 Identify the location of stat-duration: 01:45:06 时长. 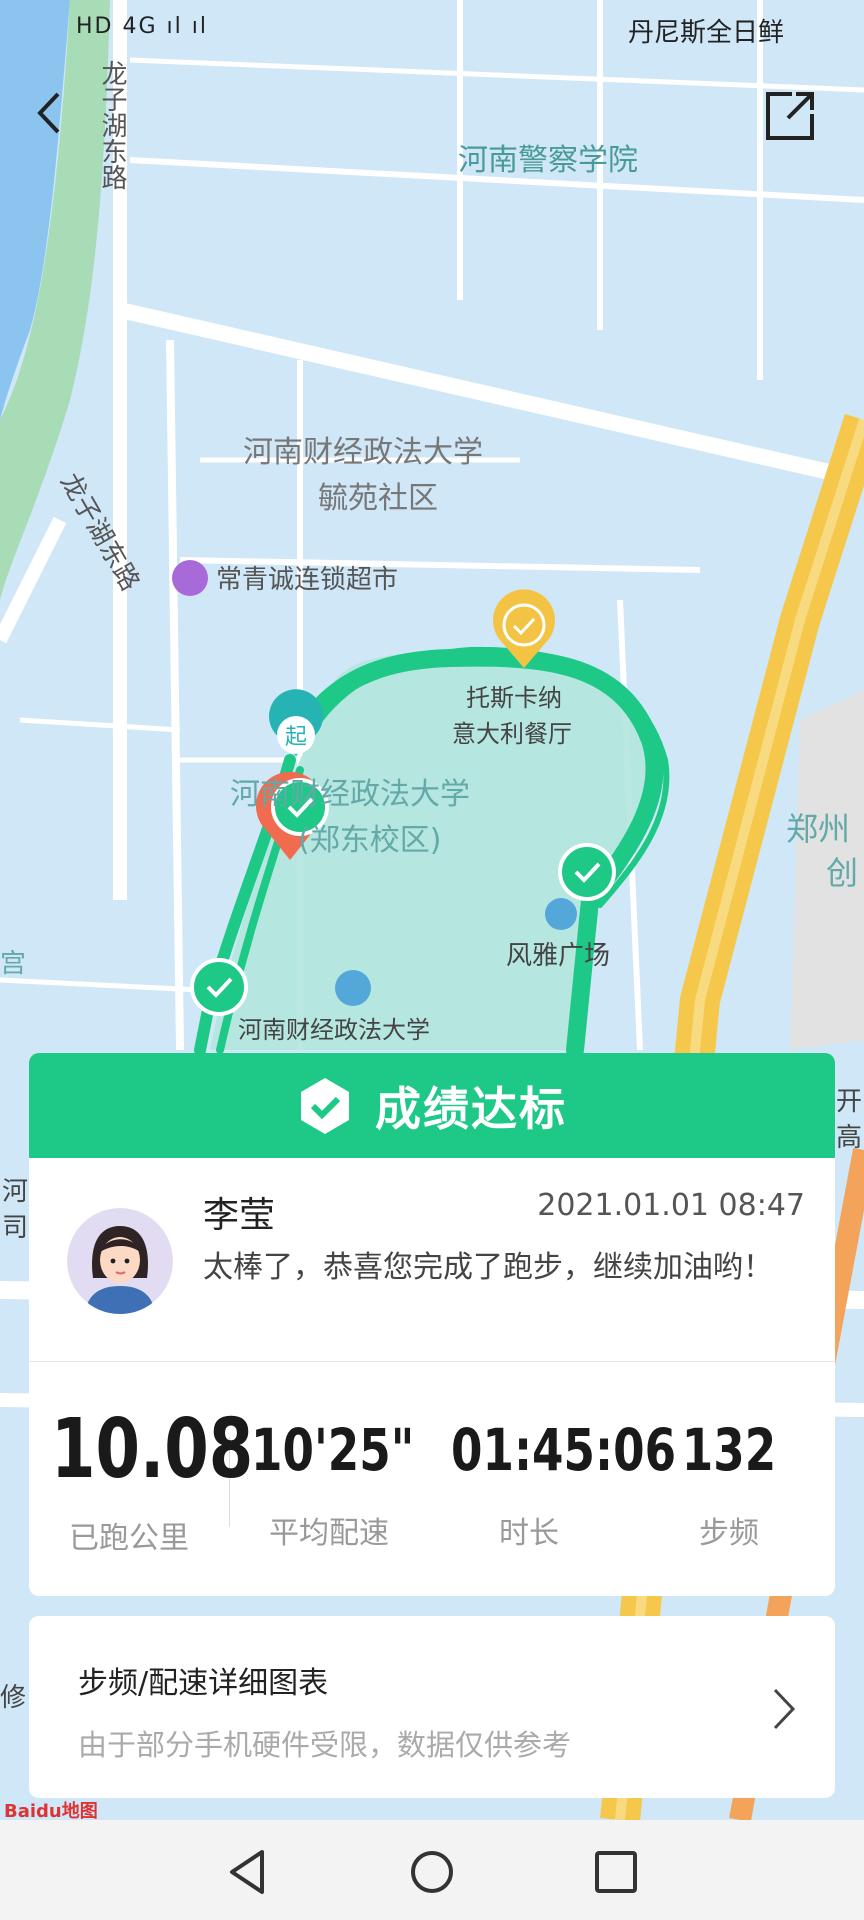
(553, 1477).